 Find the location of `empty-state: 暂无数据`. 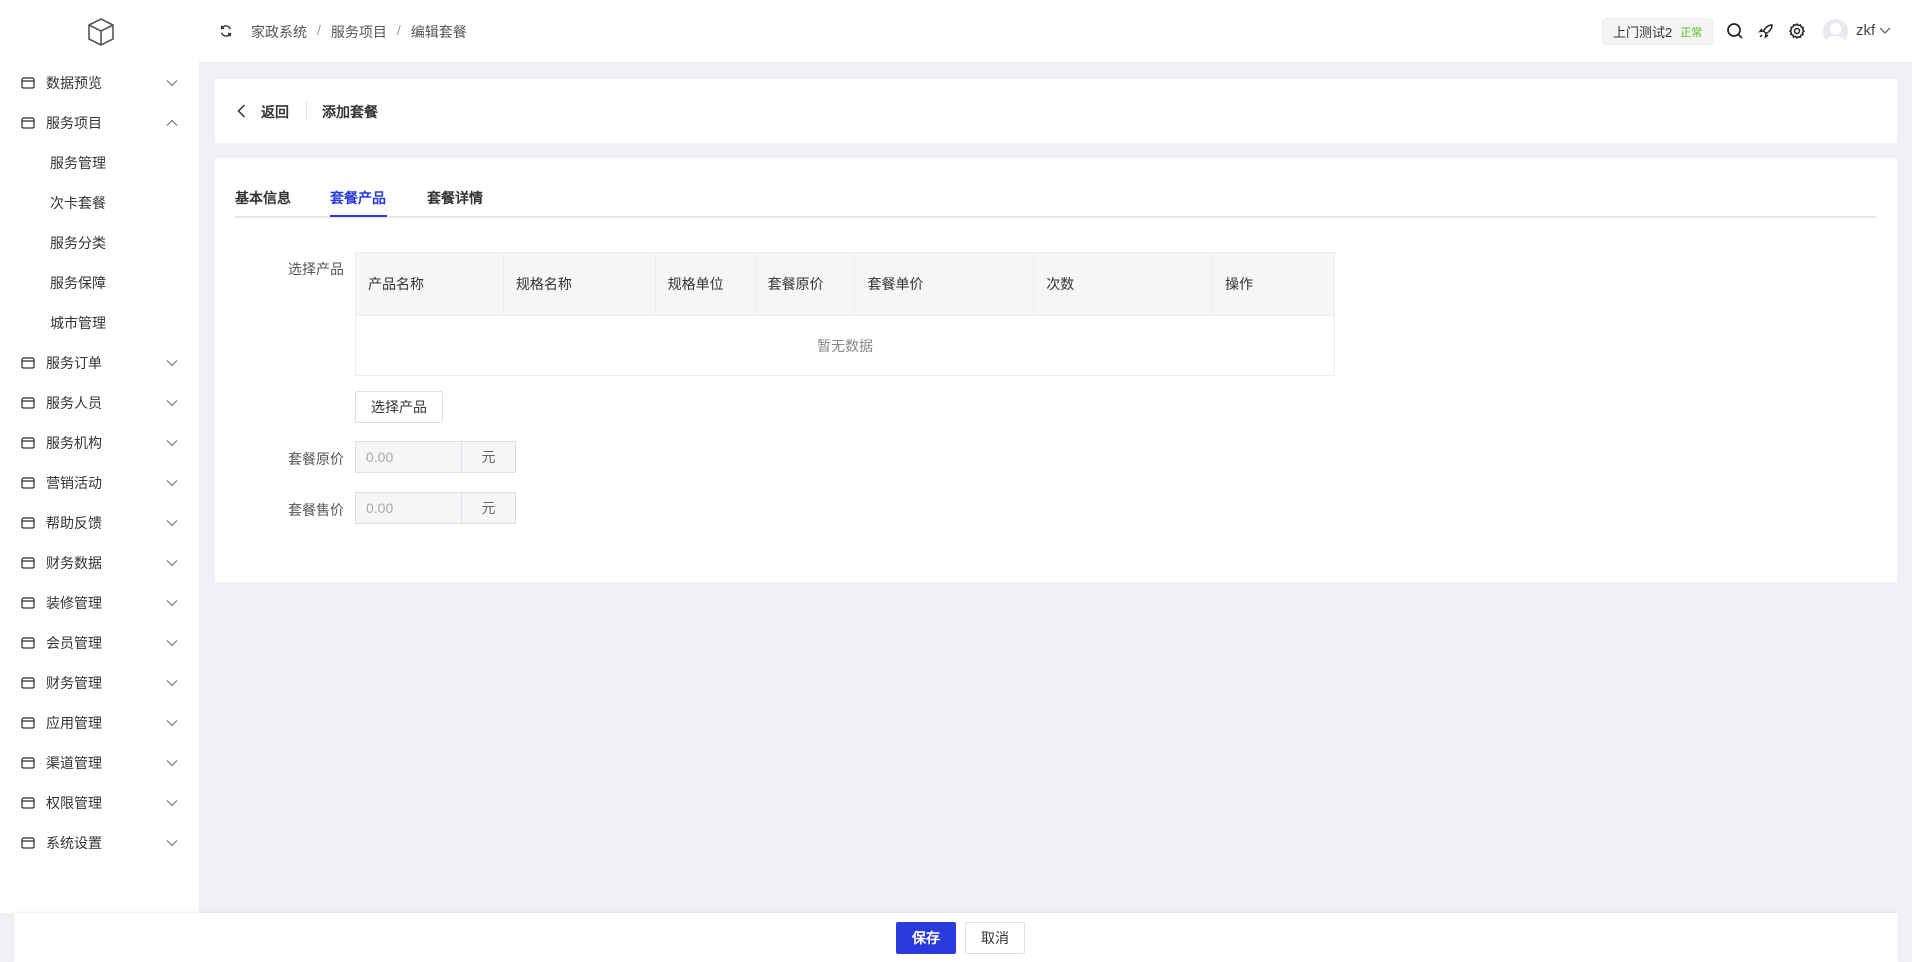

empty-state: 暂无数据 is located at coordinates (845, 345).